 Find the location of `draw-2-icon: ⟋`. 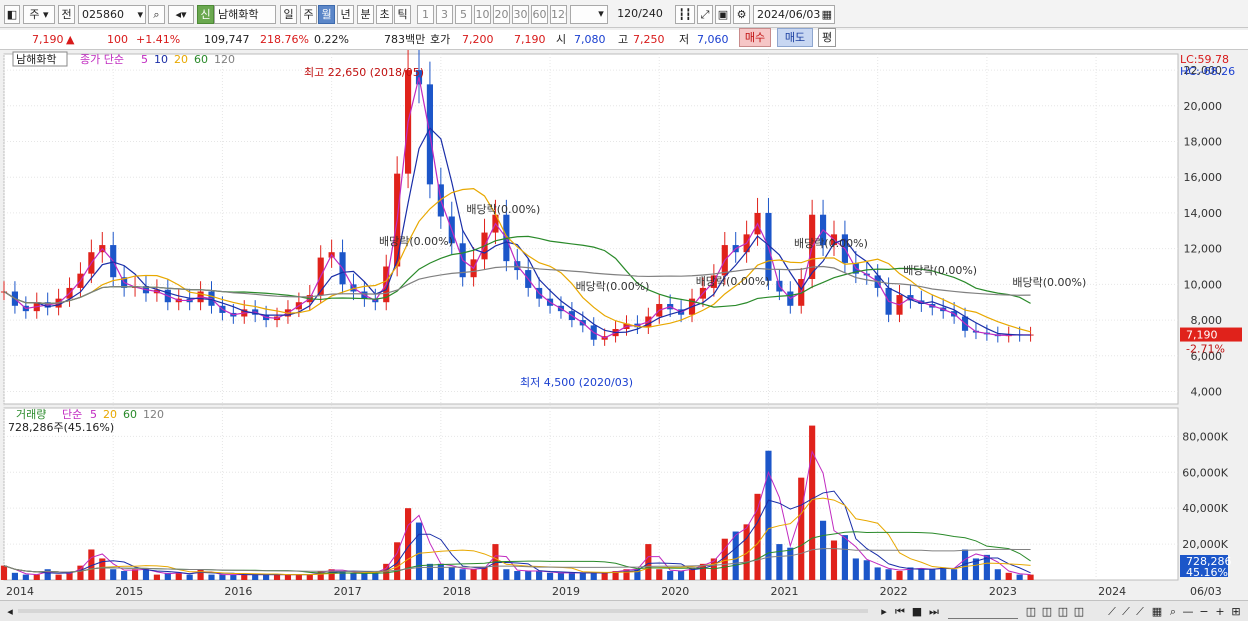

draw-2-icon: ⟋ is located at coordinates (1126, 611).